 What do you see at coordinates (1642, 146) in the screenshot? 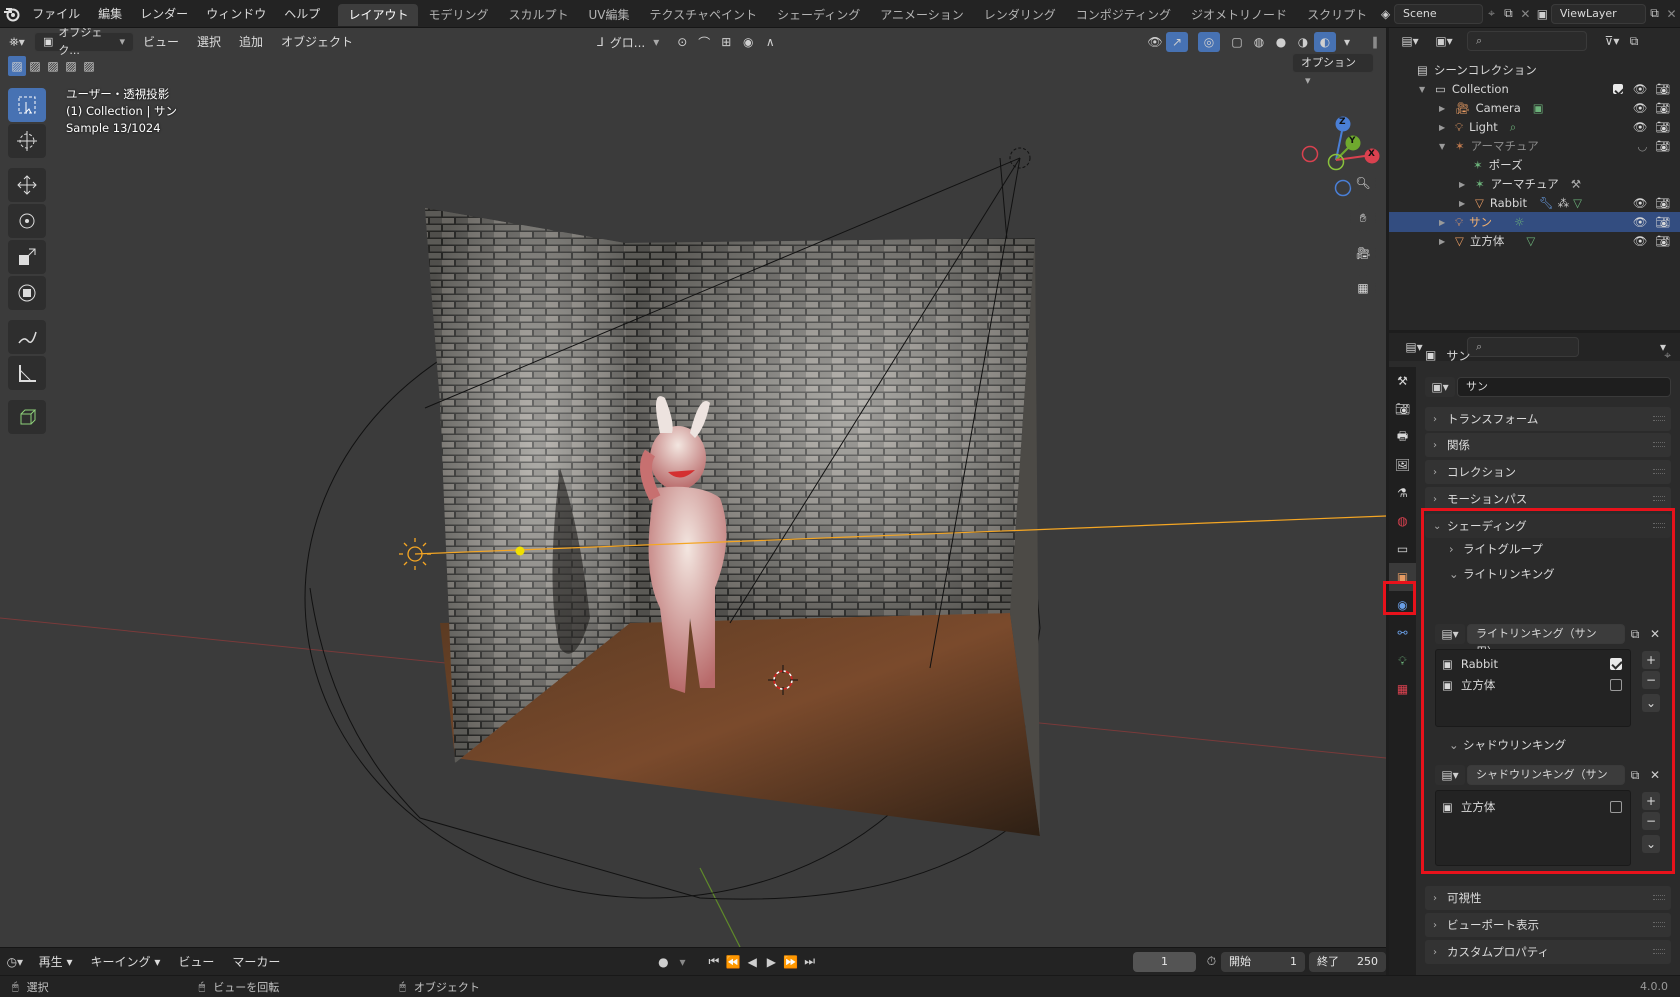
I see `eye-hidden-icon: ◡` at bounding box center [1642, 146].